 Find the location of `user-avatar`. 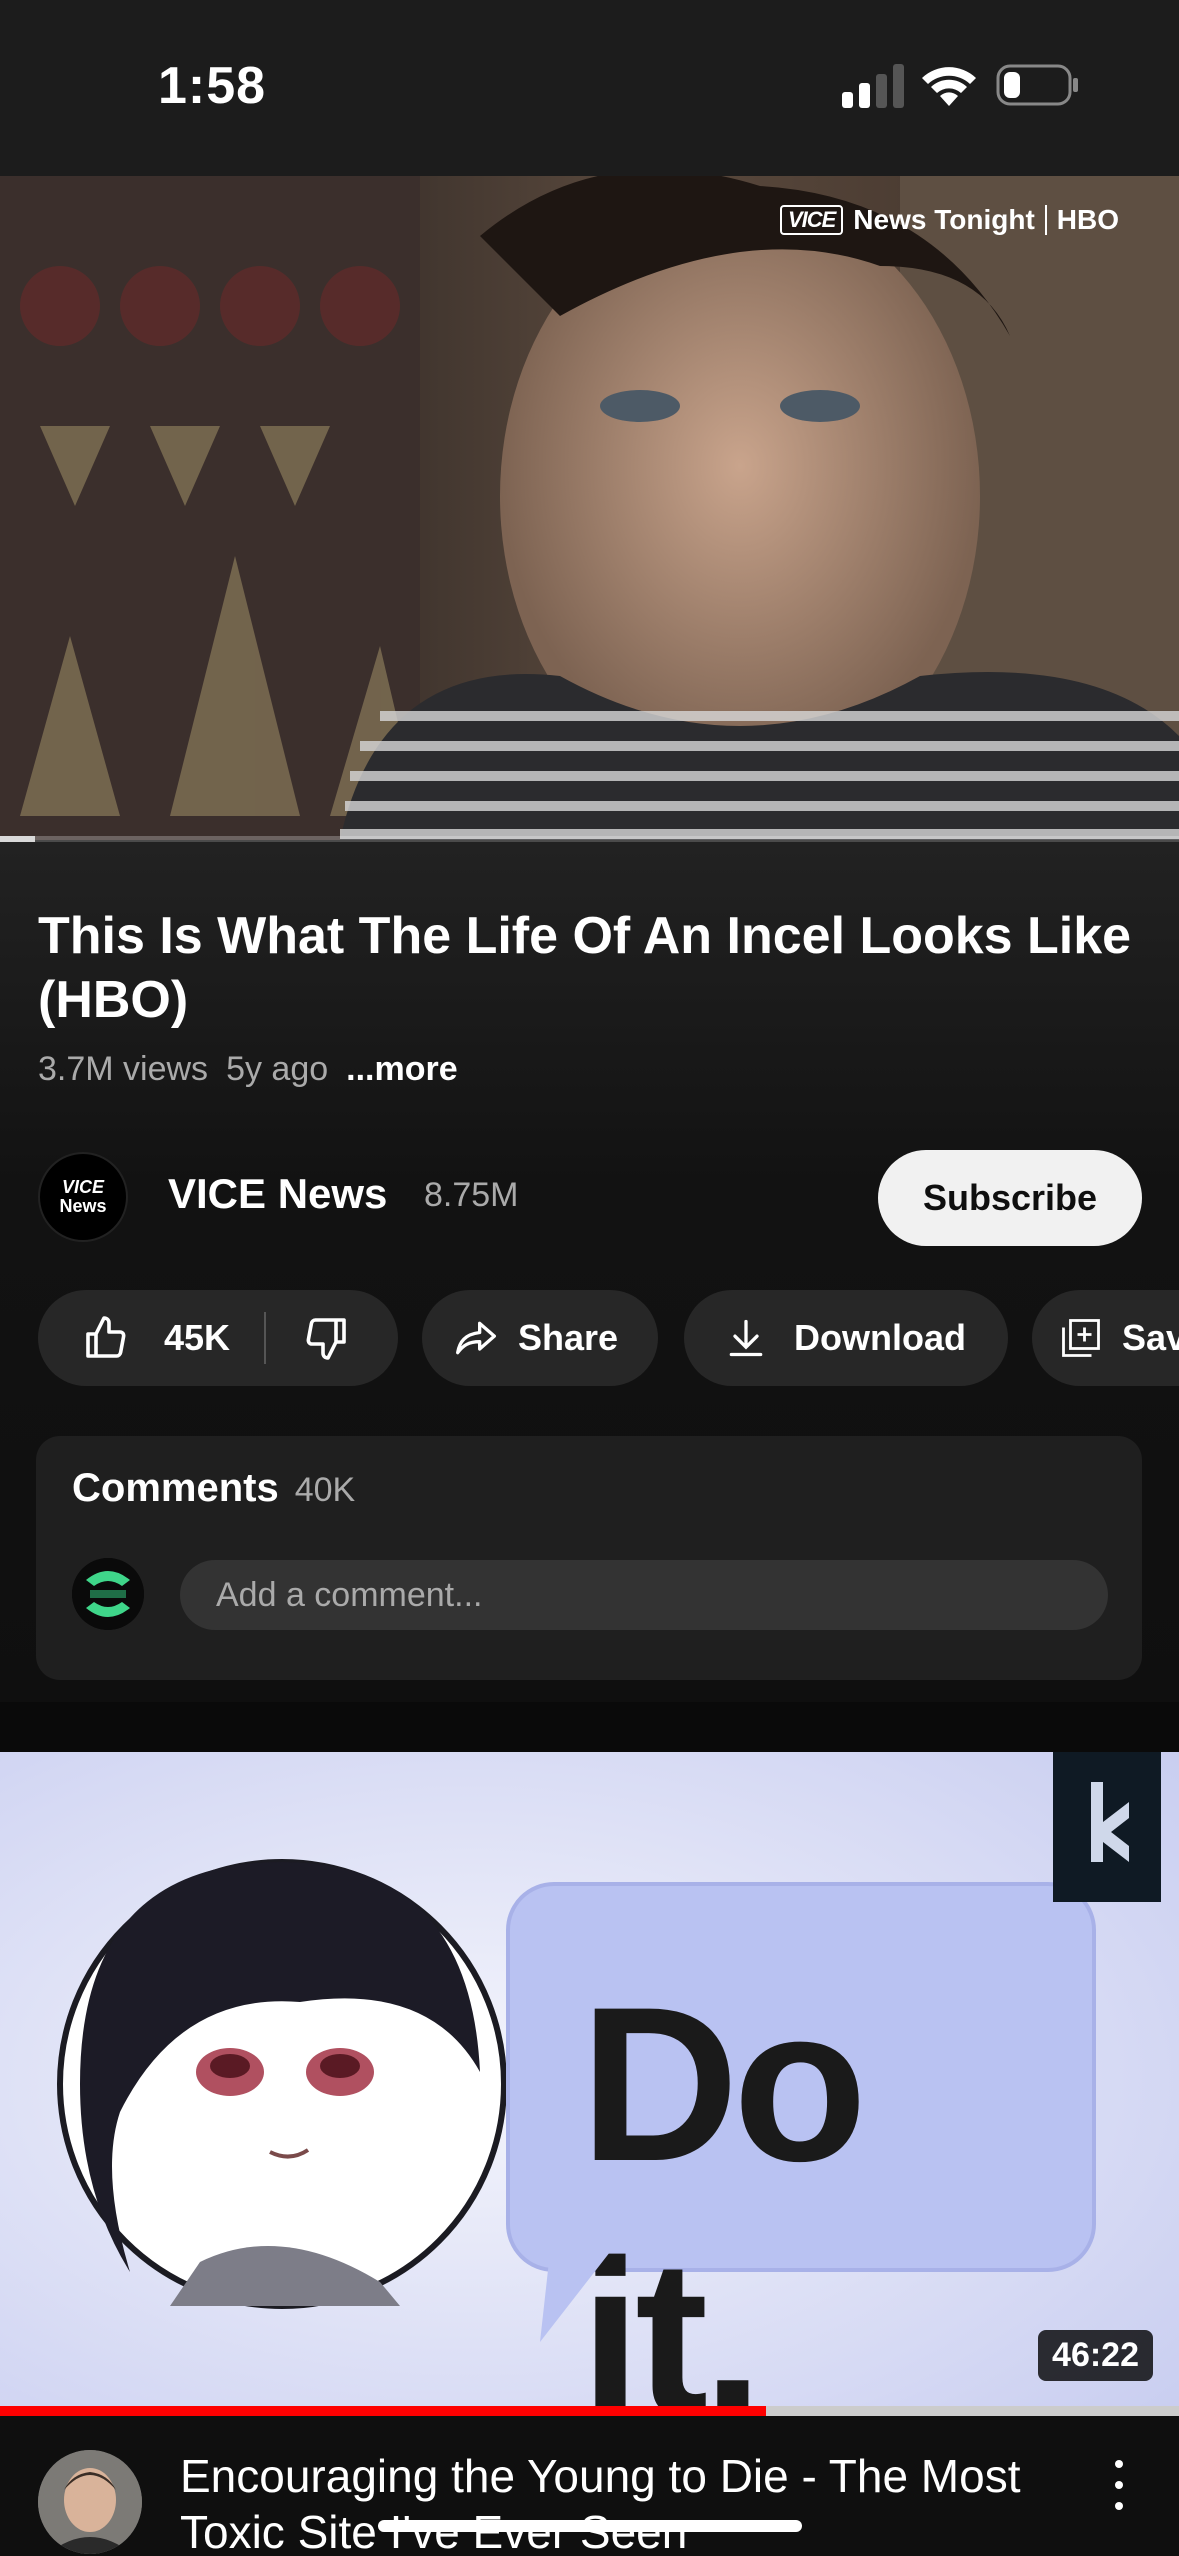

user-avatar is located at coordinates (108, 1594).